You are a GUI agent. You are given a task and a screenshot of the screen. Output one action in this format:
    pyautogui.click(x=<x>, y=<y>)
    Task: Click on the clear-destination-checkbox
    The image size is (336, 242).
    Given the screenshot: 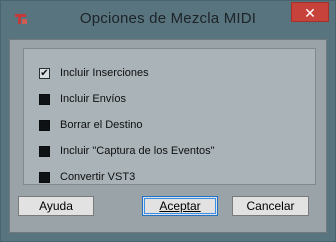 What is the action you would take?
    pyautogui.click(x=44, y=125)
    